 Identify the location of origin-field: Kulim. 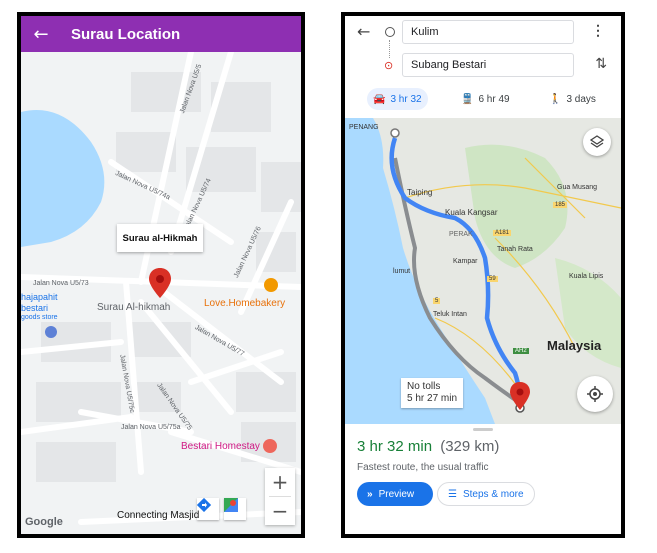
(488, 32).